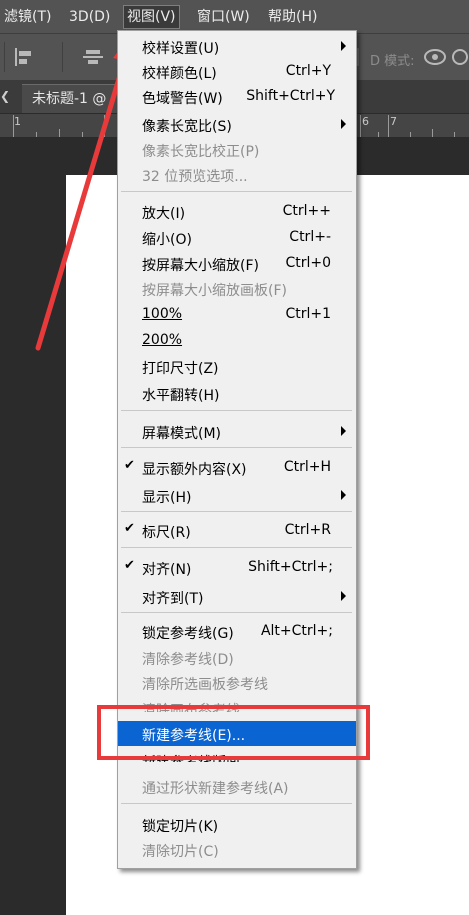 The image size is (469, 915). I want to click on menu-item-zoom-out: 缩小(O) Ctrl+-, so click(237, 237).